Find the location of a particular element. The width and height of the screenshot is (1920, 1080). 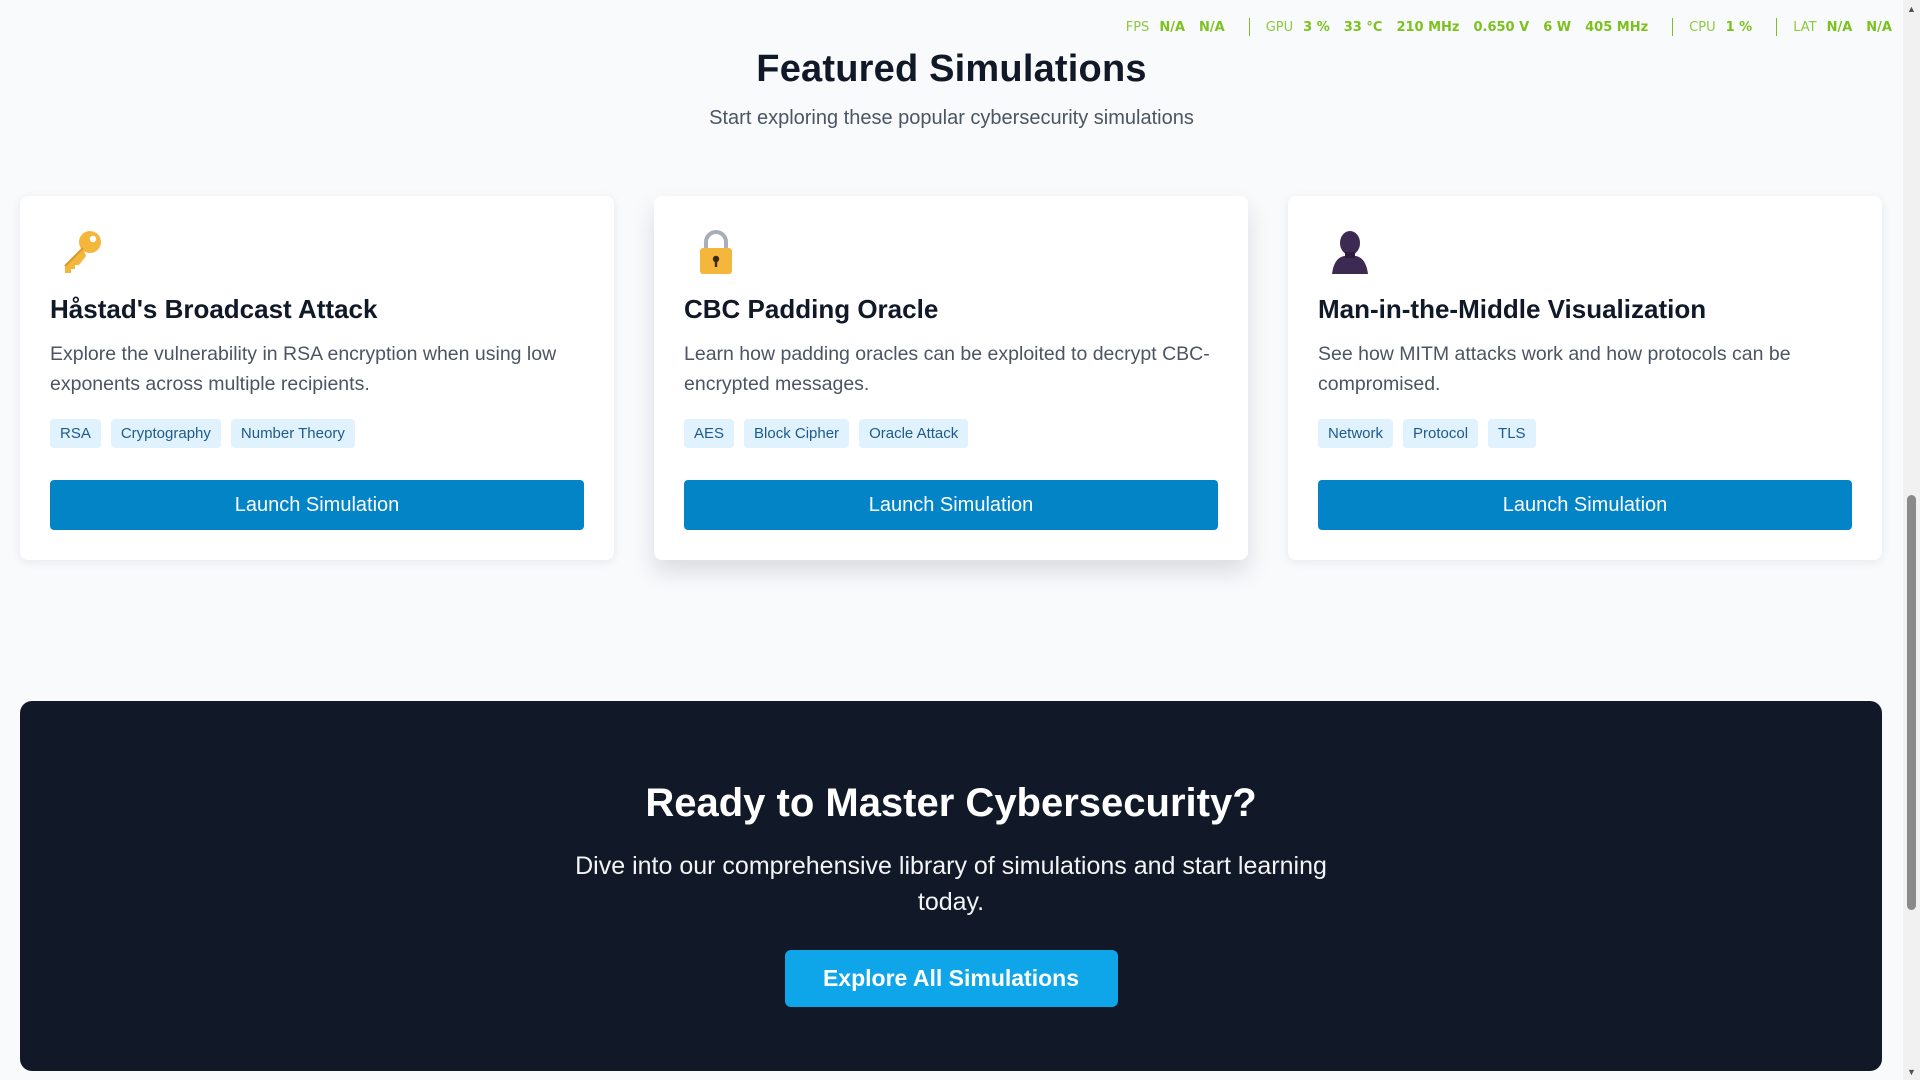

tag: Oracle Attack is located at coordinates (914, 433).